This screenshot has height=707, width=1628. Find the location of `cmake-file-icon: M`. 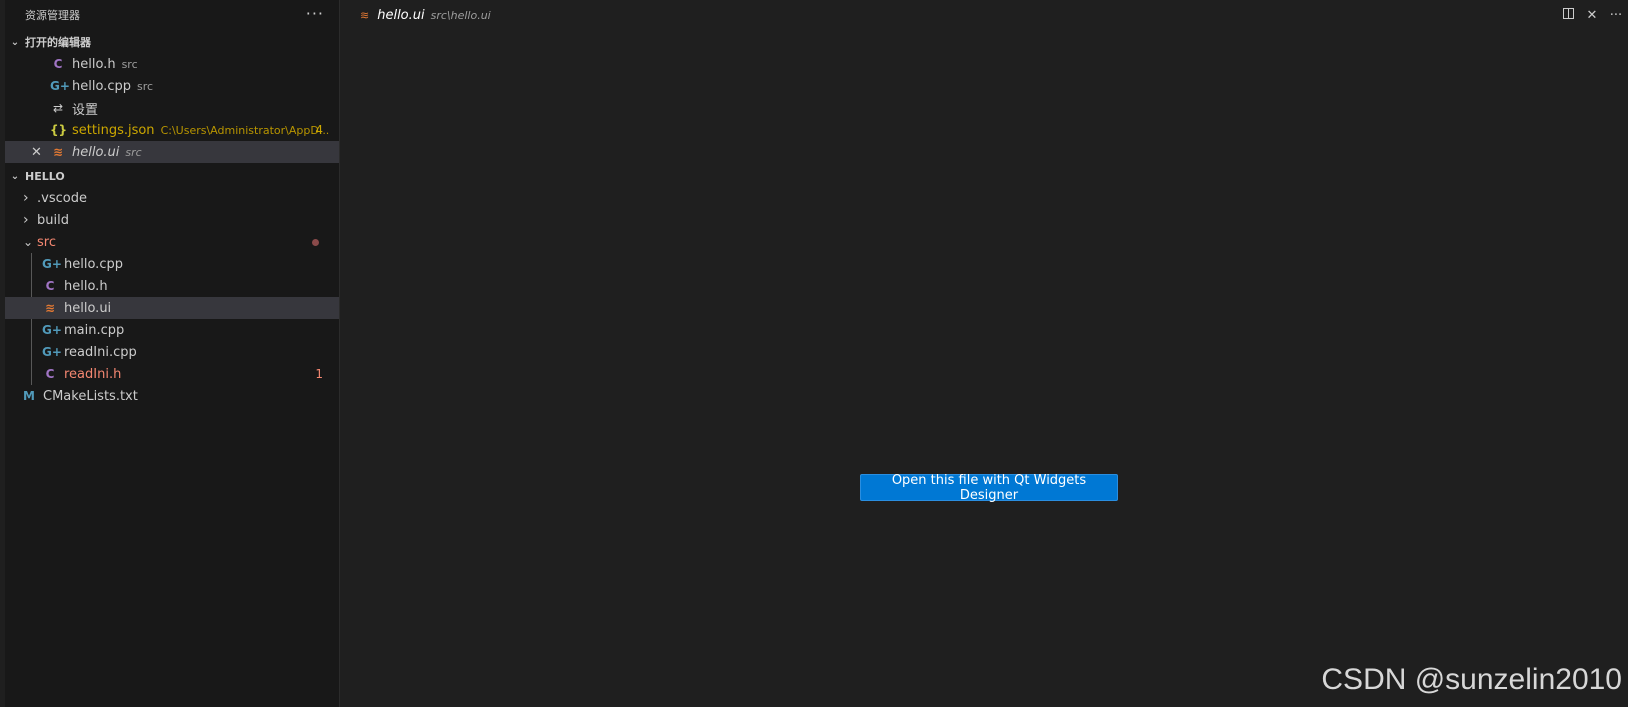

cmake-file-icon: M is located at coordinates (29, 396).